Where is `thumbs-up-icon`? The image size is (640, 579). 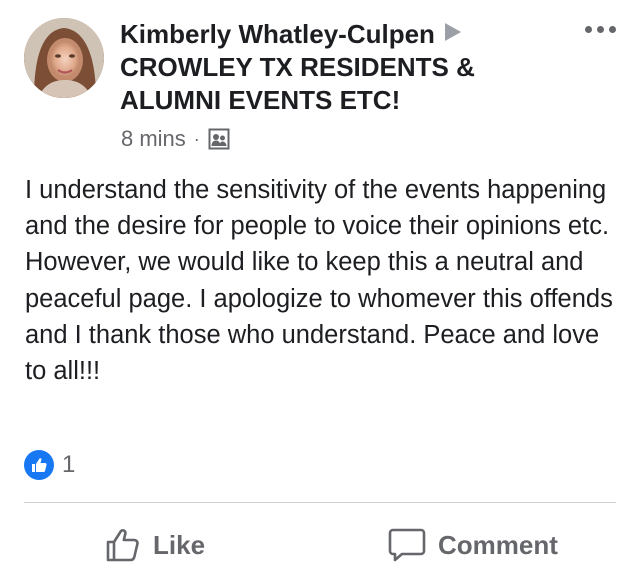 thumbs-up-icon is located at coordinates (123, 545).